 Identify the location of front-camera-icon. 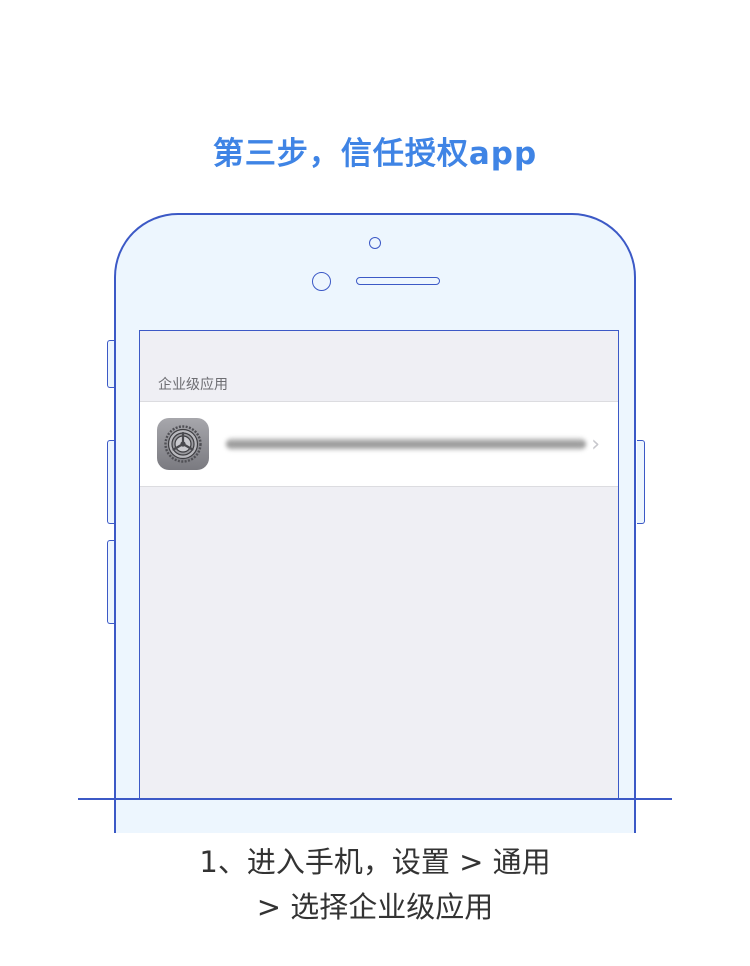
(375, 243).